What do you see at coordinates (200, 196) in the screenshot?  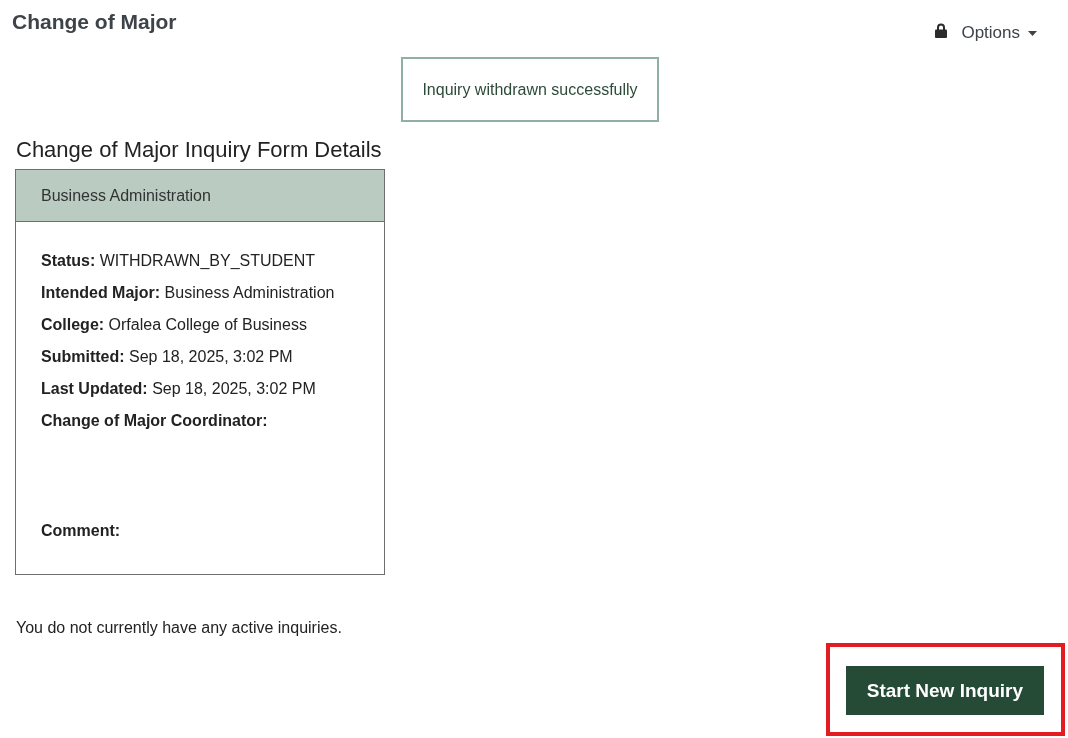 I see `card-header: Business Administration` at bounding box center [200, 196].